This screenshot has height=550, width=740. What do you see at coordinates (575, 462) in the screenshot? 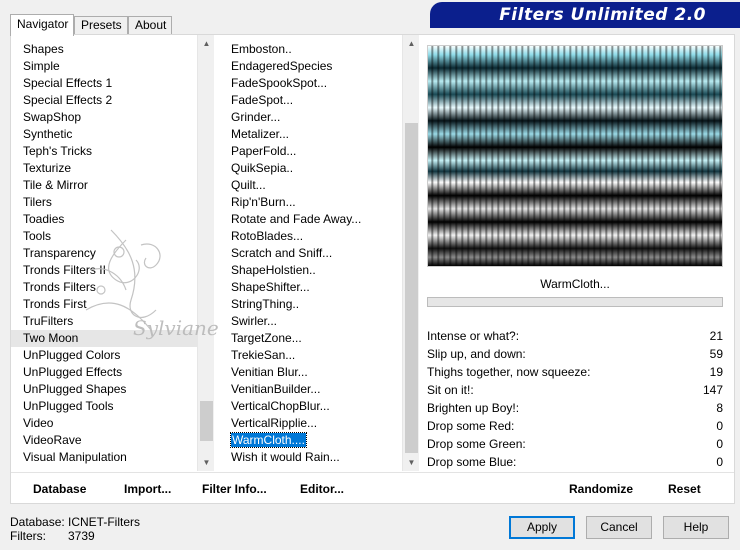
I see `parameter-row: Drop some Blue: 0` at bounding box center [575, 462].